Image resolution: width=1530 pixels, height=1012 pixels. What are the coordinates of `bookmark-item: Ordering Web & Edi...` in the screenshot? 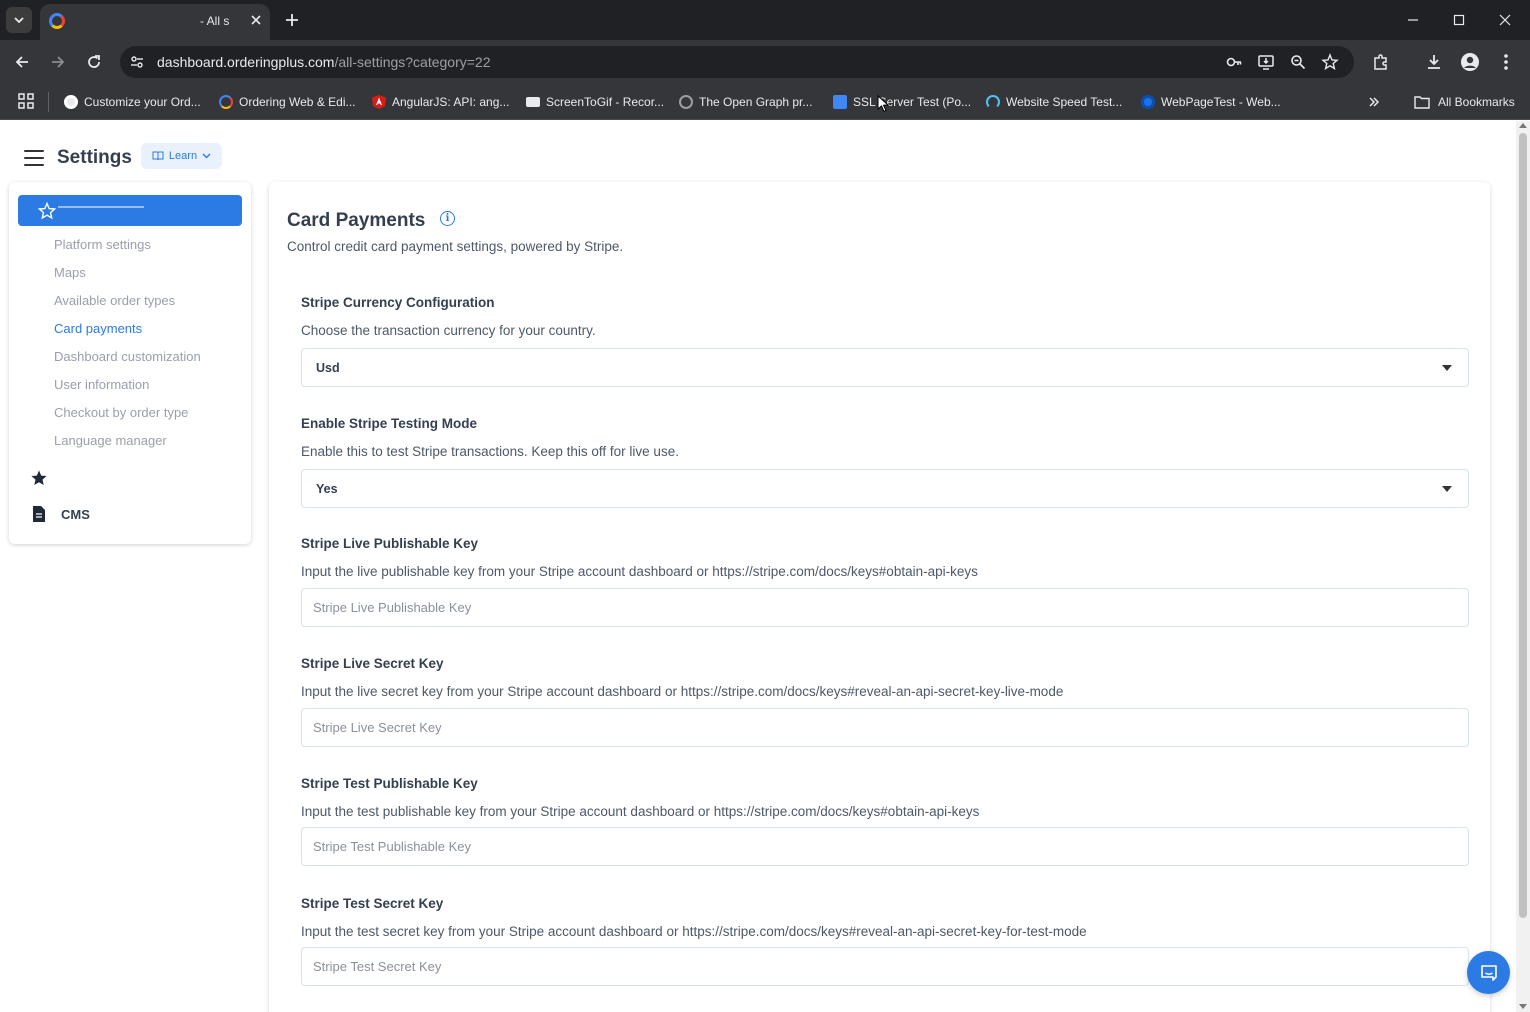 It's located at (287, 102).